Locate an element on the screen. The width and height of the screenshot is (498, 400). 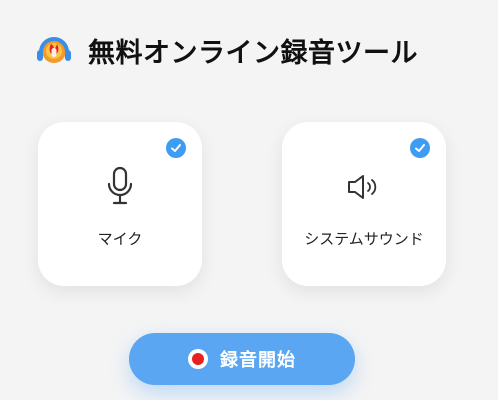
record-dot-icon is located at coordinates (198, 359).